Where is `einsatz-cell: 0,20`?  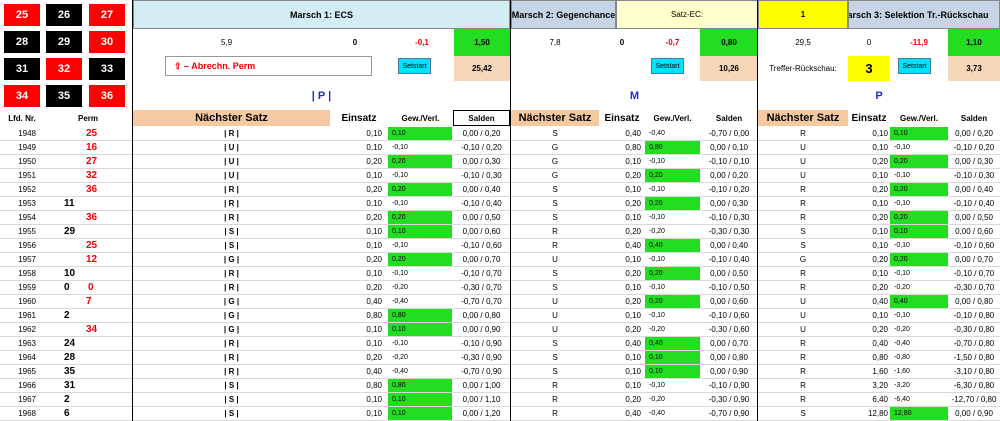 einsatz-cell: 0,20 is located at coordinates (880, 287).